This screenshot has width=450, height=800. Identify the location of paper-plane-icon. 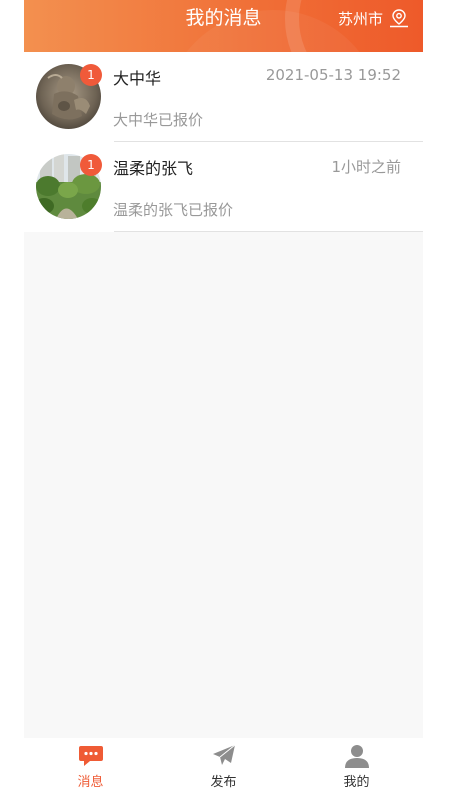
(223, 754).